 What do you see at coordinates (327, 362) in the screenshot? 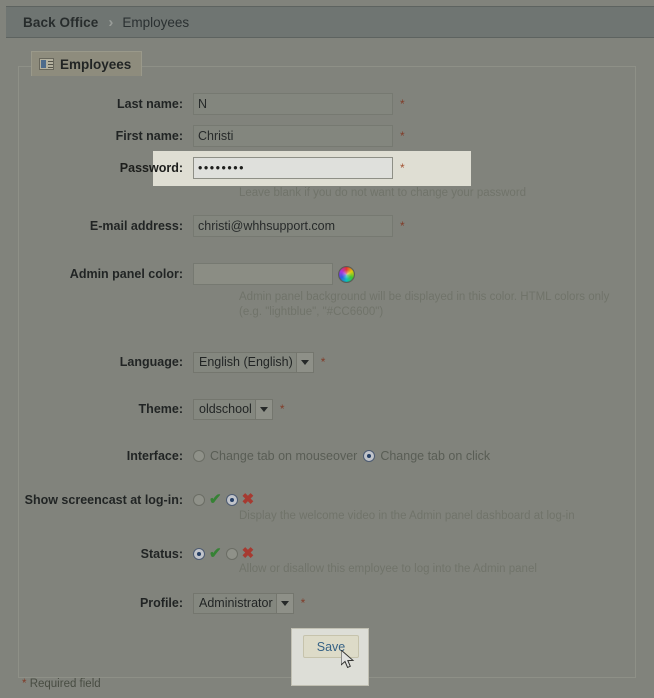
I see `field-row-language: Language: English (English) *` at bounding box center [327, 362].